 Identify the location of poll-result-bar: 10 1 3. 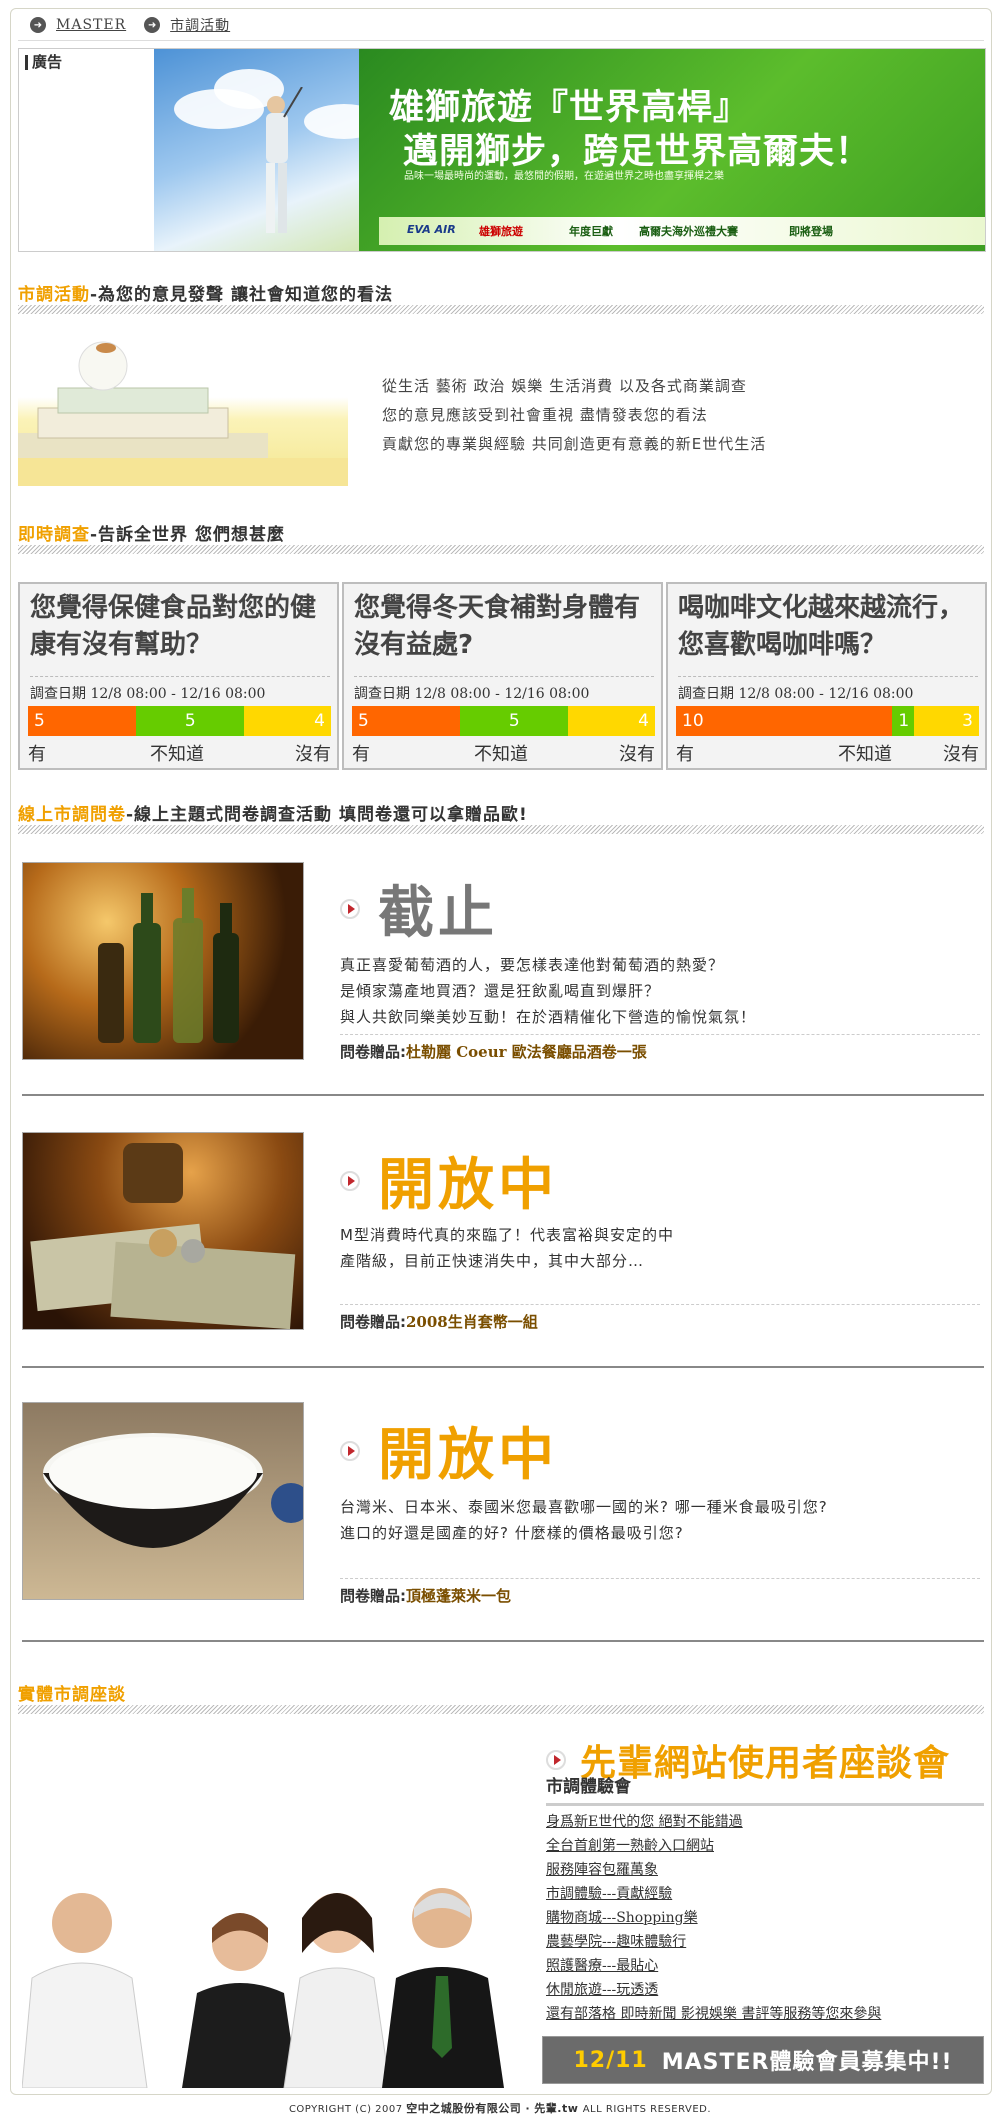
(827, 721).